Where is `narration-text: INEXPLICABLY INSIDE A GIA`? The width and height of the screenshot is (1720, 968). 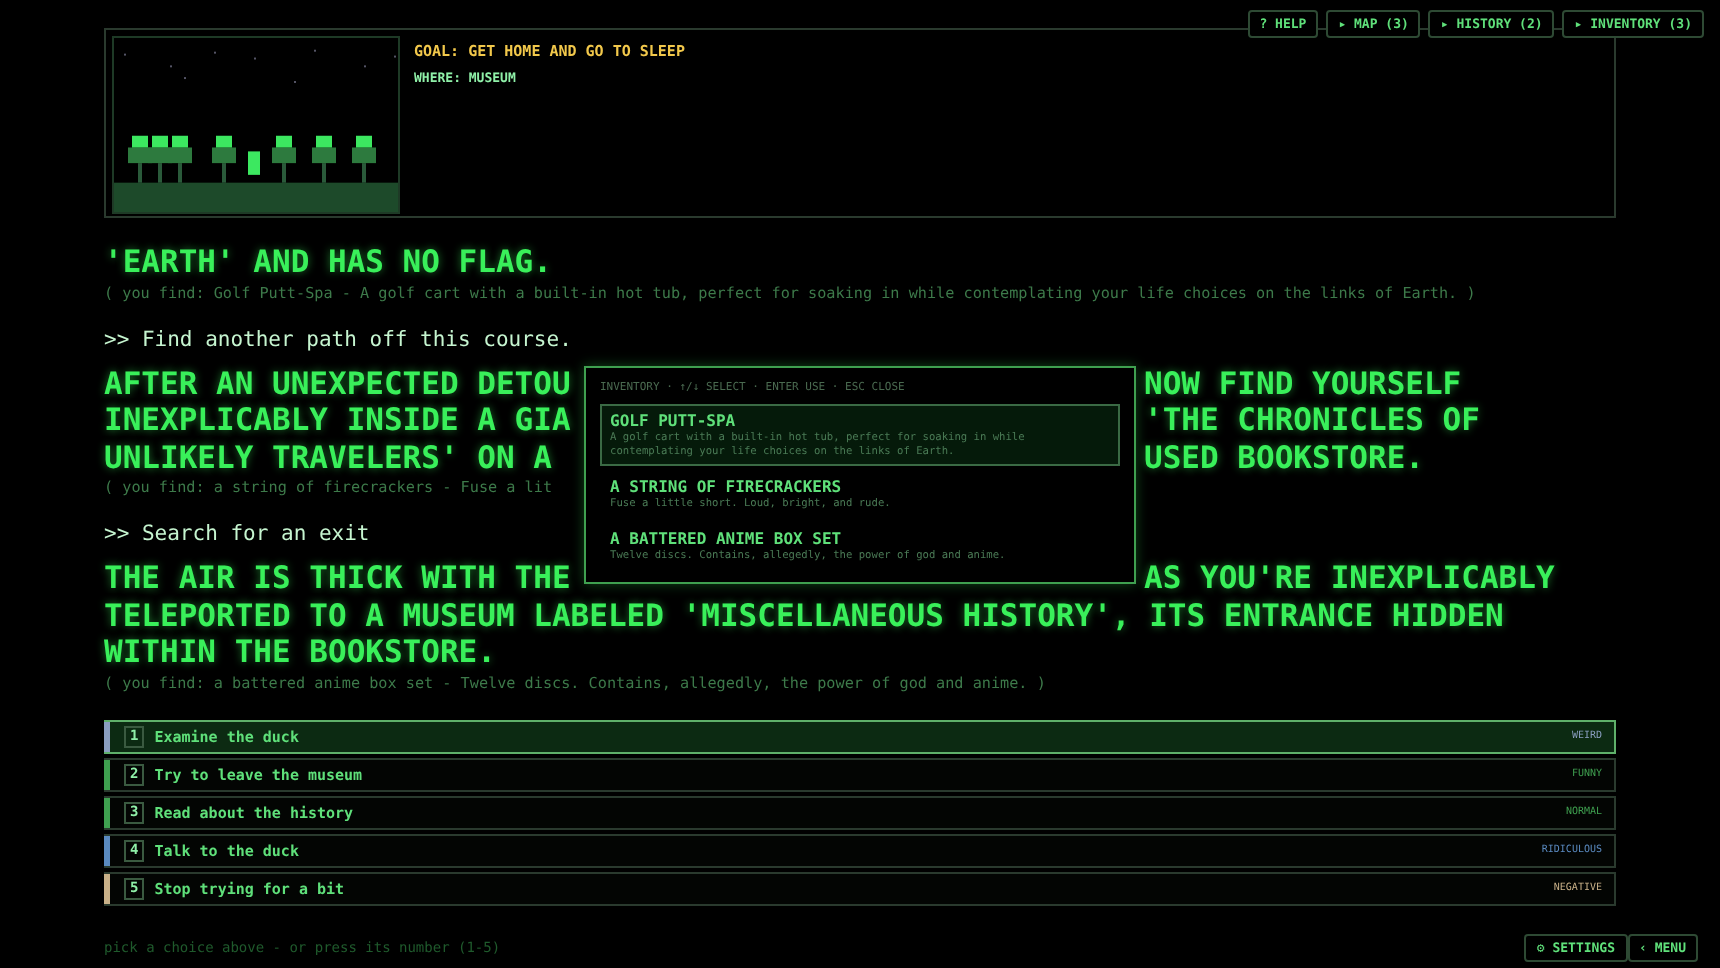
narration-text: INEXPLICABLY INSIDE A GIA is located at coordinates (338, 420).